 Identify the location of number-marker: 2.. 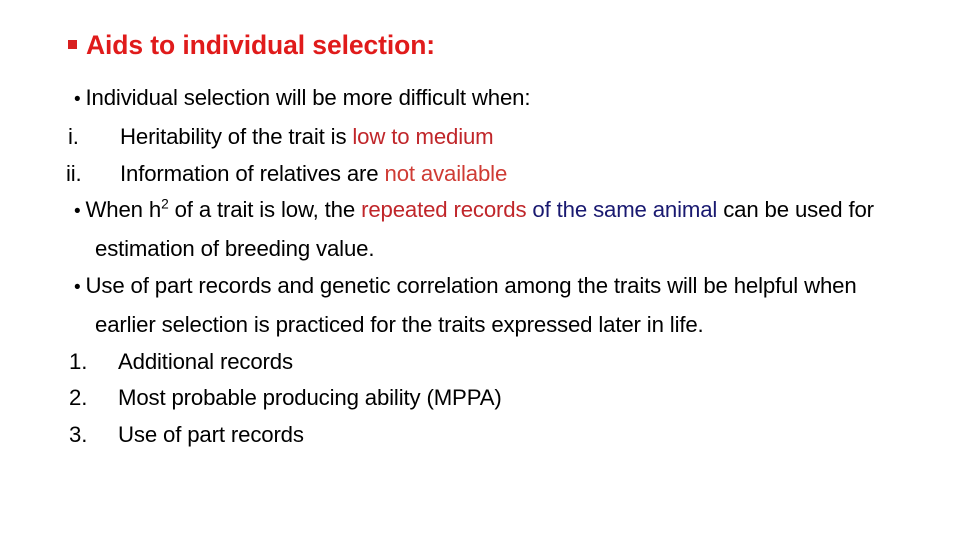
(78, 398).